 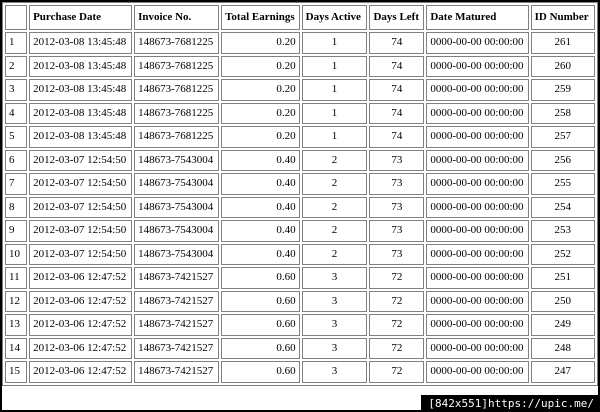 I want to click on column-header-id-number: ID Number, so click(x=562, y=17).